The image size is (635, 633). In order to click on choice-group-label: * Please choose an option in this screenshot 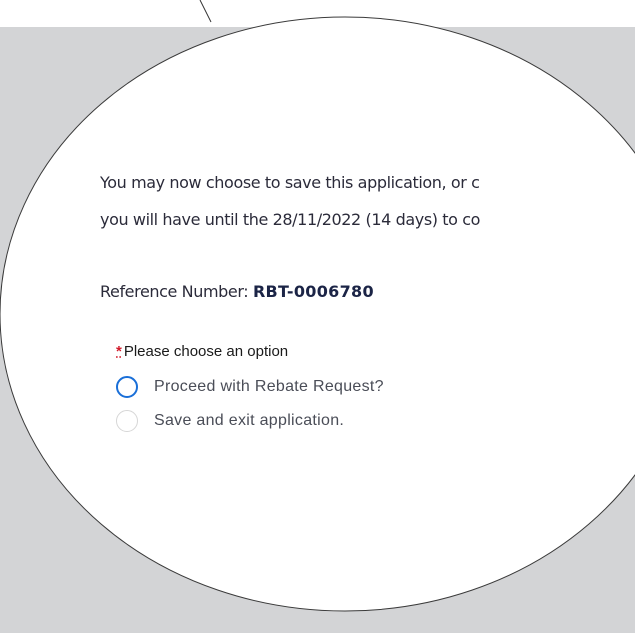, I will do `click(202, 351)`.